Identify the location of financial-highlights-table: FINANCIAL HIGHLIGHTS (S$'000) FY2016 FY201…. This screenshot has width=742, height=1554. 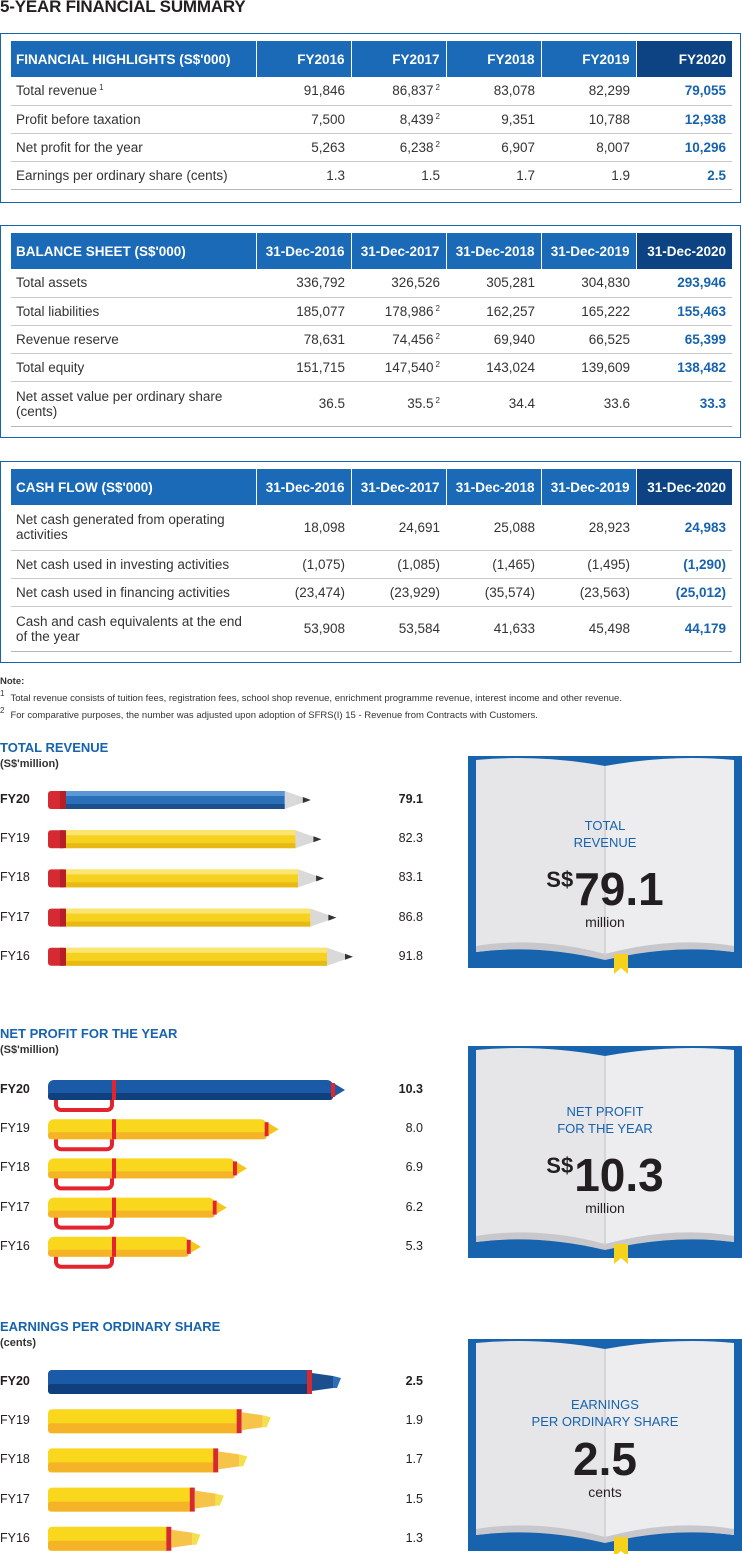
(371, 115).